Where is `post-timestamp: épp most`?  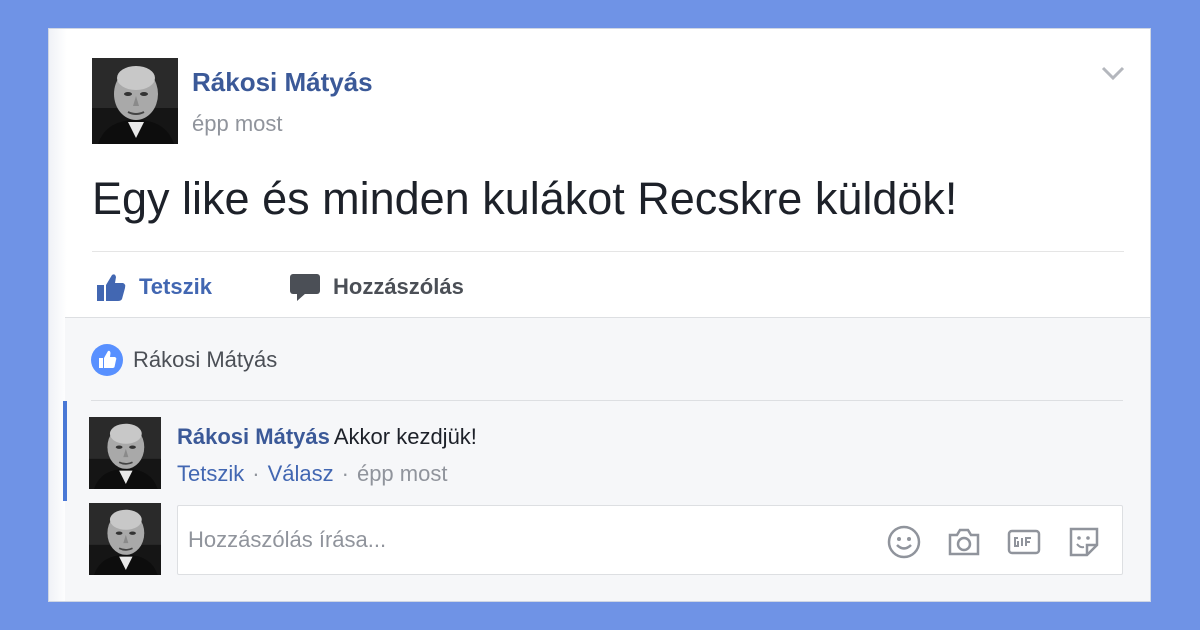 post-timestamp: épp most is located at coordinates (237, 124).